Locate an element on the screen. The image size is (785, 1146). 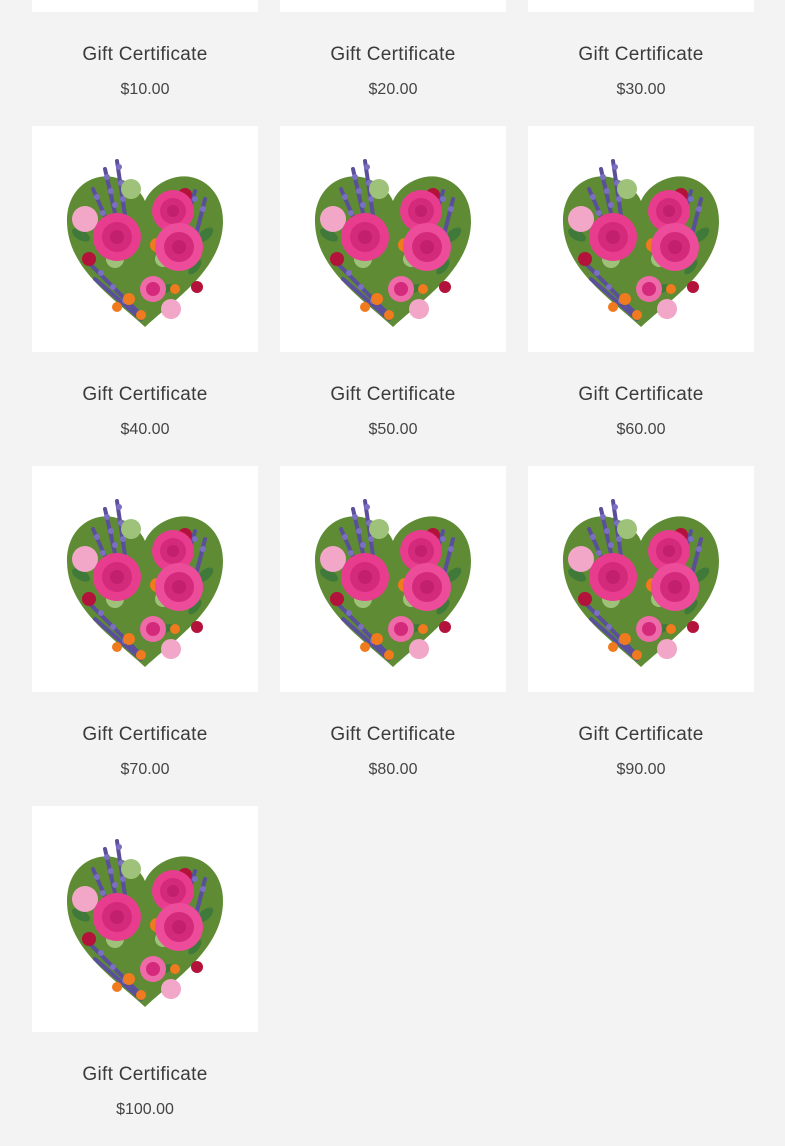
product-card: Gift Certificate $50.00 is located at coordinates (393, 296).